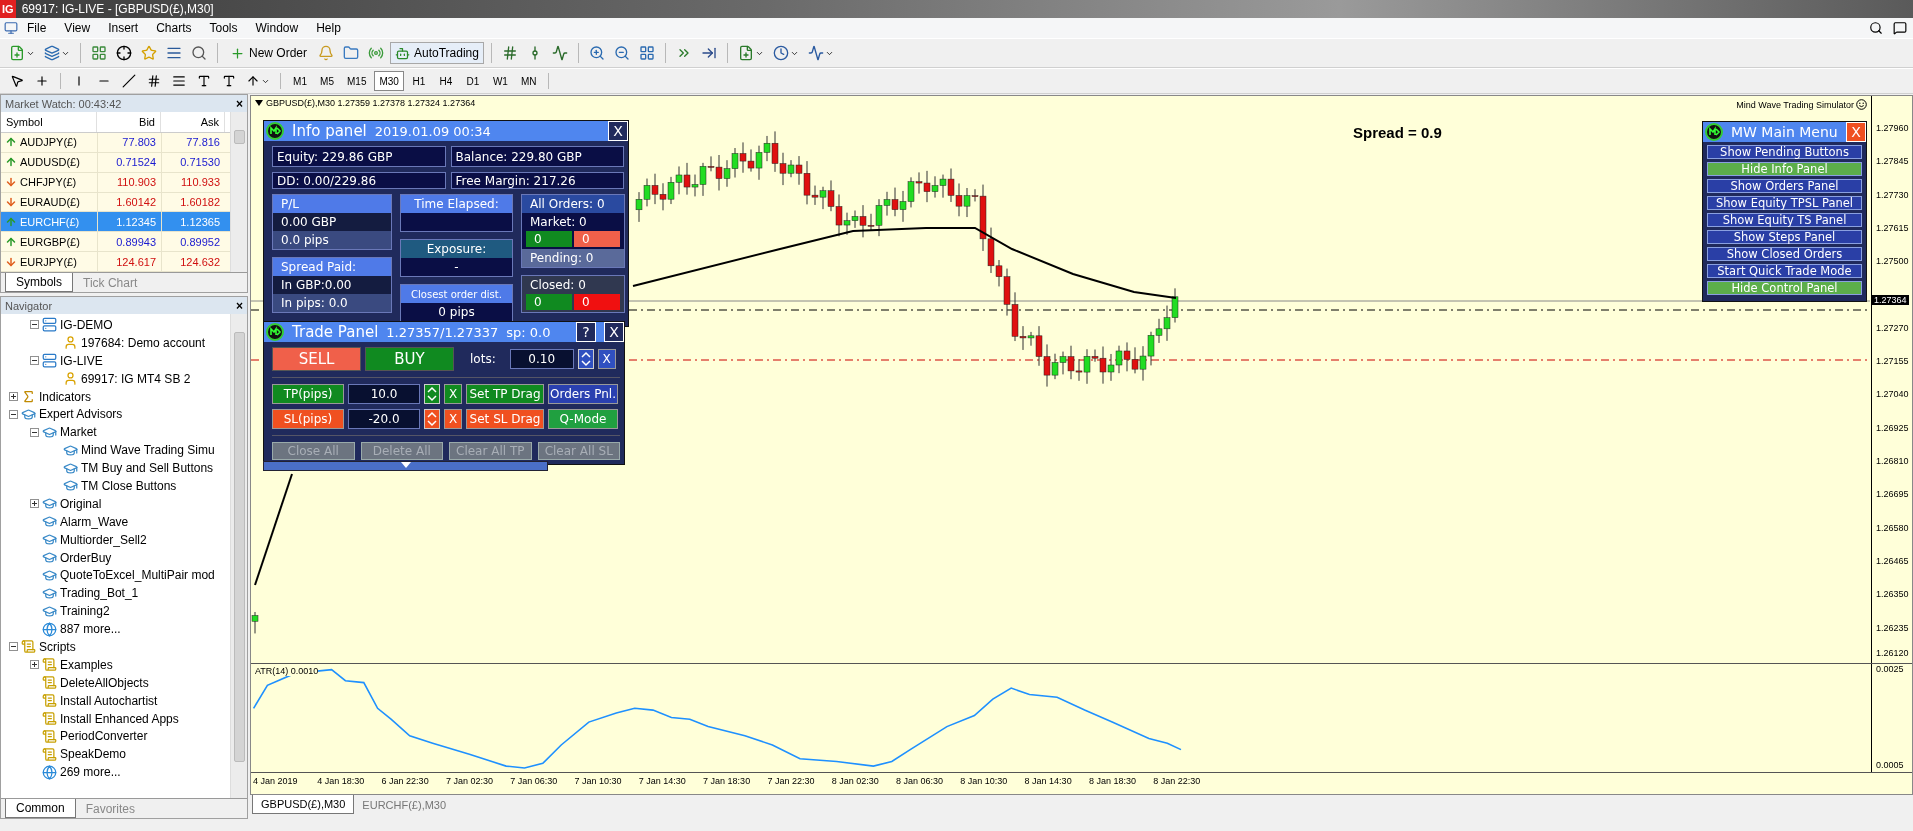 This screenshot has height=831, width=1913. I want to click on timeframe-button: M1, so click(300, 81).